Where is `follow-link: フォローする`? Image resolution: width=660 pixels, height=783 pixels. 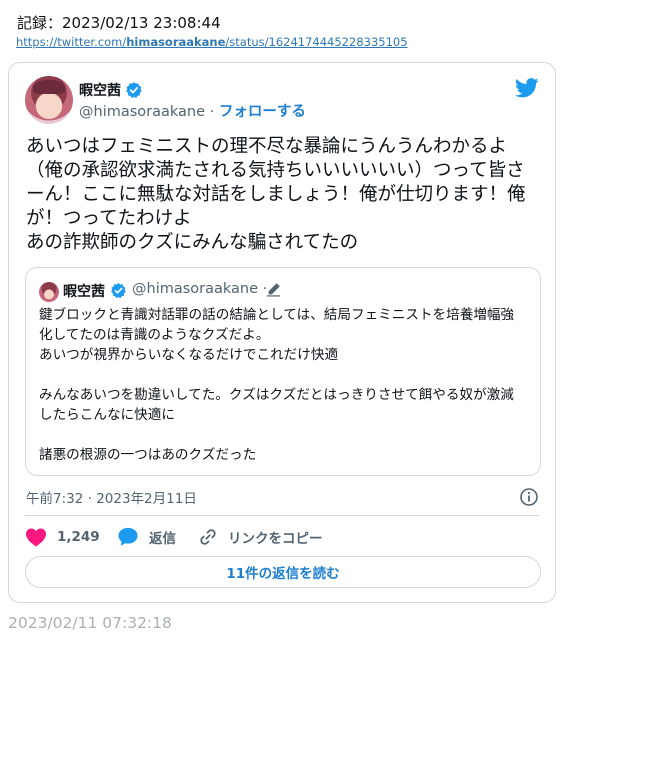
follow-link: フォローする is located at coordinates (262, 112).